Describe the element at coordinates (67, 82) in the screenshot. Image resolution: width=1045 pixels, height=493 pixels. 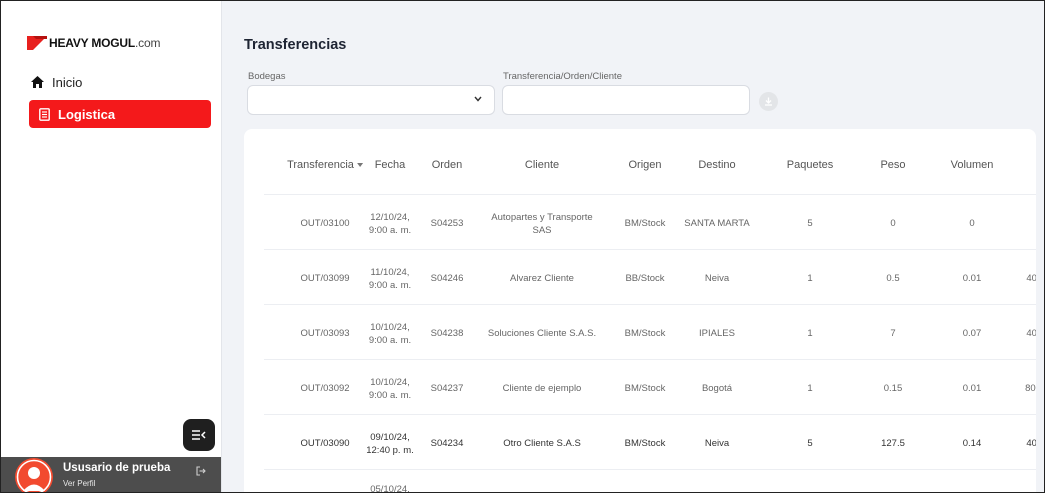
I see `sidebar-item-label: Inicio` at that location.